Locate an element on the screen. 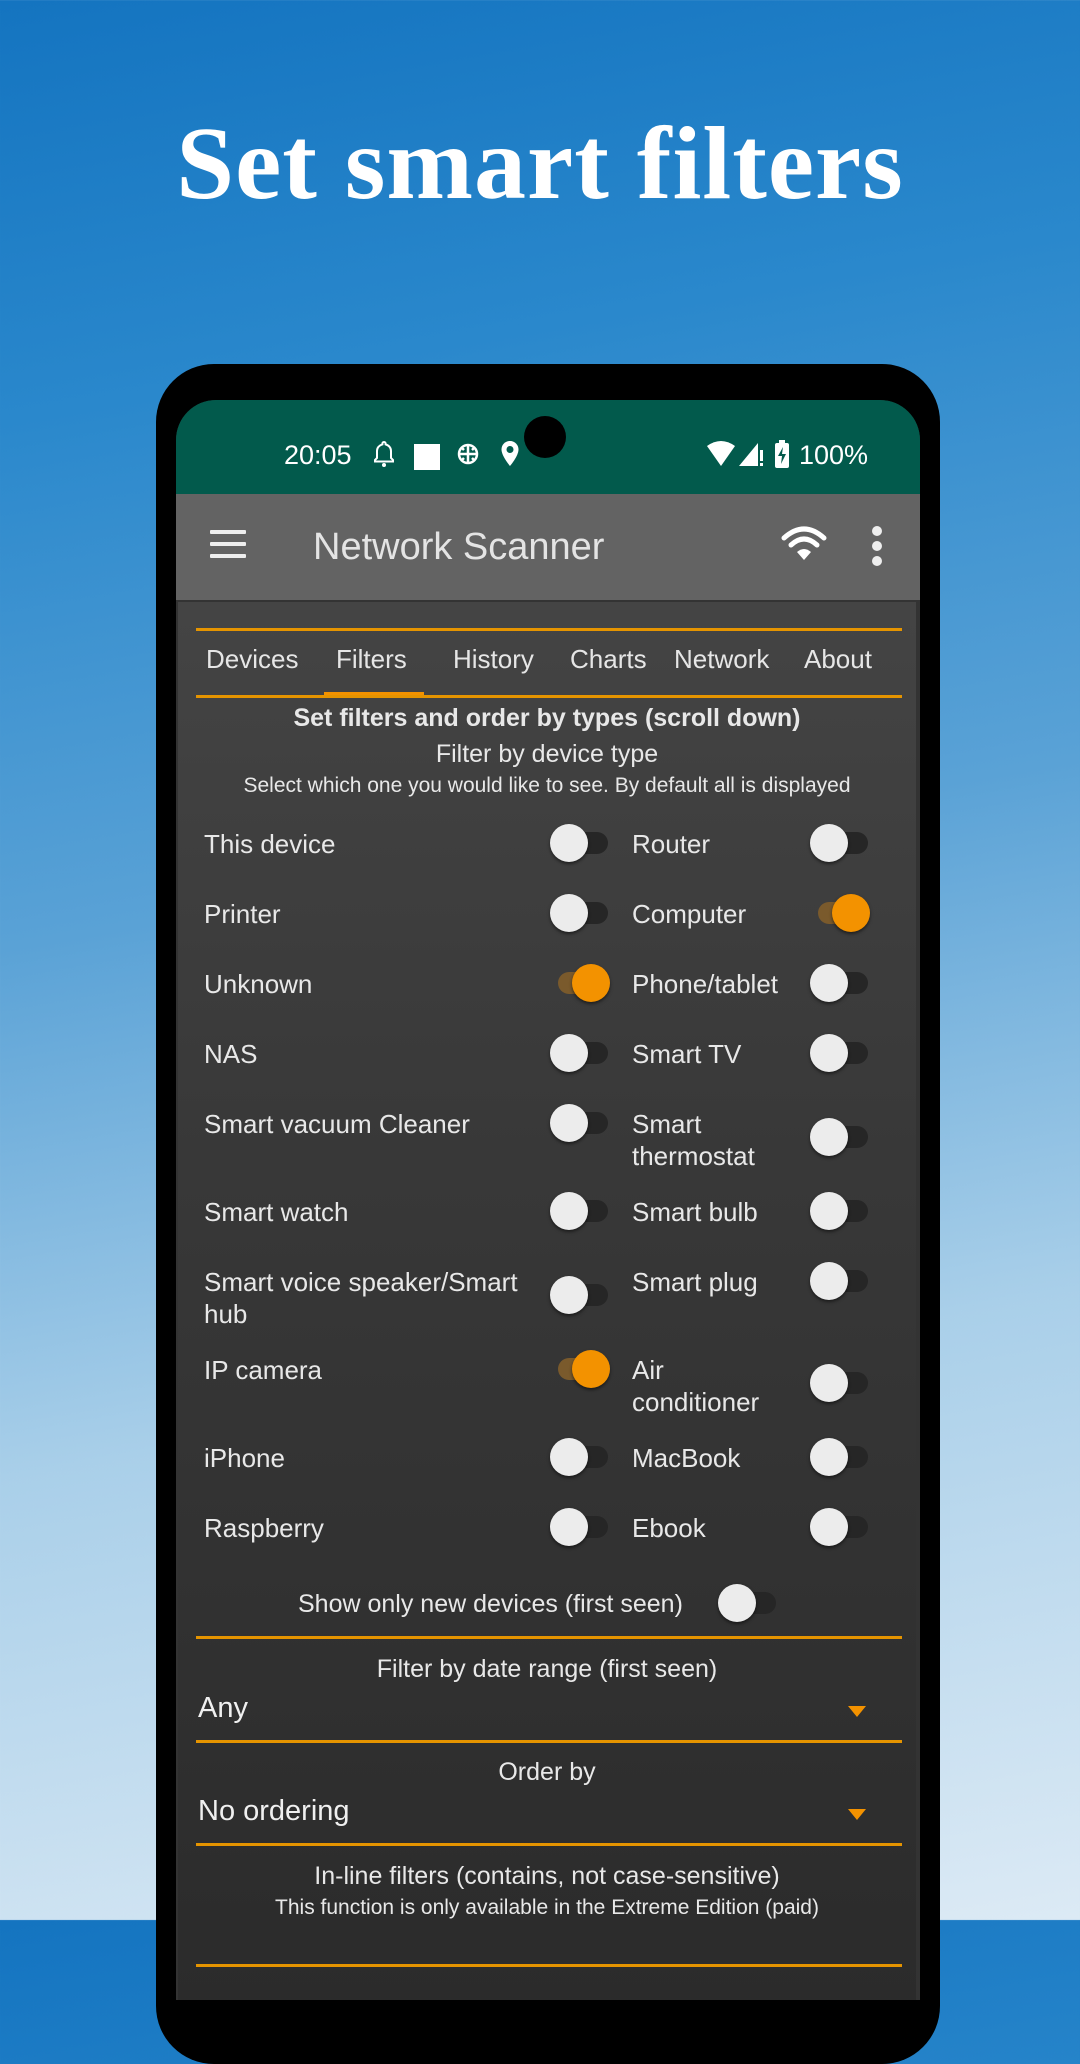 The image size is (1080, 2064). device-type-label: This device is located at coordinates (270, 844).